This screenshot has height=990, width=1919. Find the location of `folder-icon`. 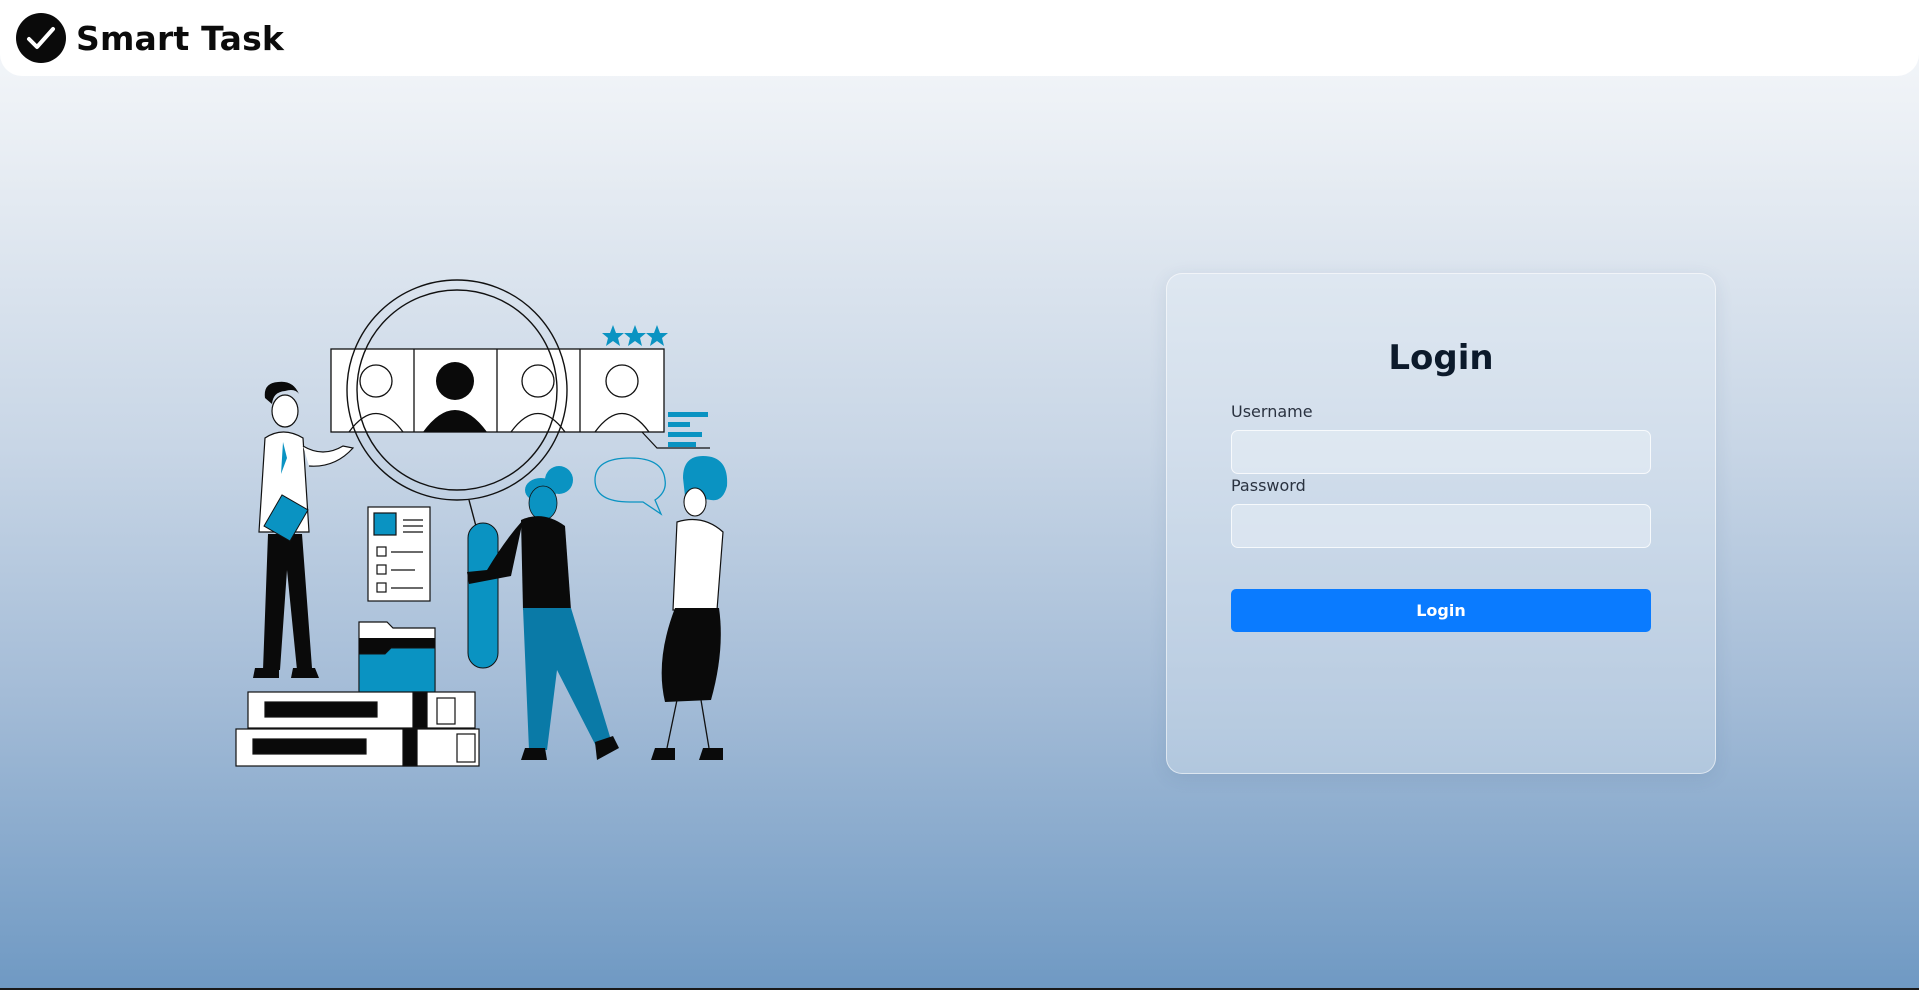

folder-icon is located at coordinates (397, 657).